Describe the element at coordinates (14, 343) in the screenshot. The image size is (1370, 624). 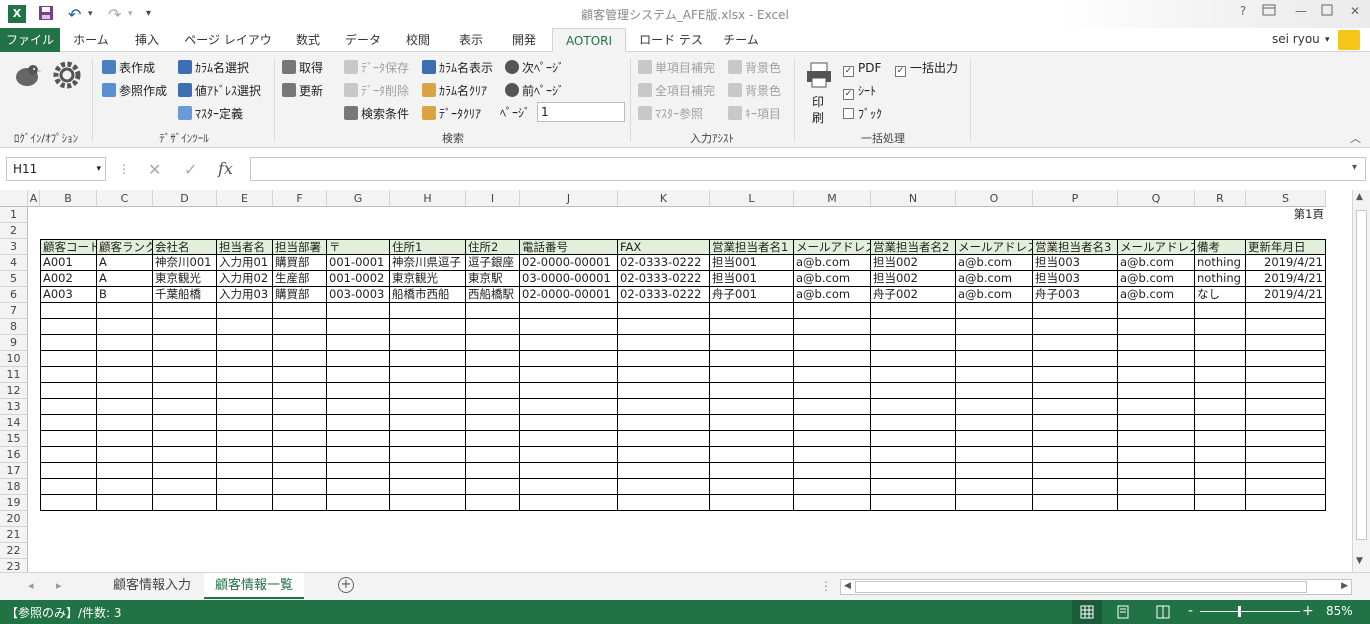
I see `row-header: 9` at that location.